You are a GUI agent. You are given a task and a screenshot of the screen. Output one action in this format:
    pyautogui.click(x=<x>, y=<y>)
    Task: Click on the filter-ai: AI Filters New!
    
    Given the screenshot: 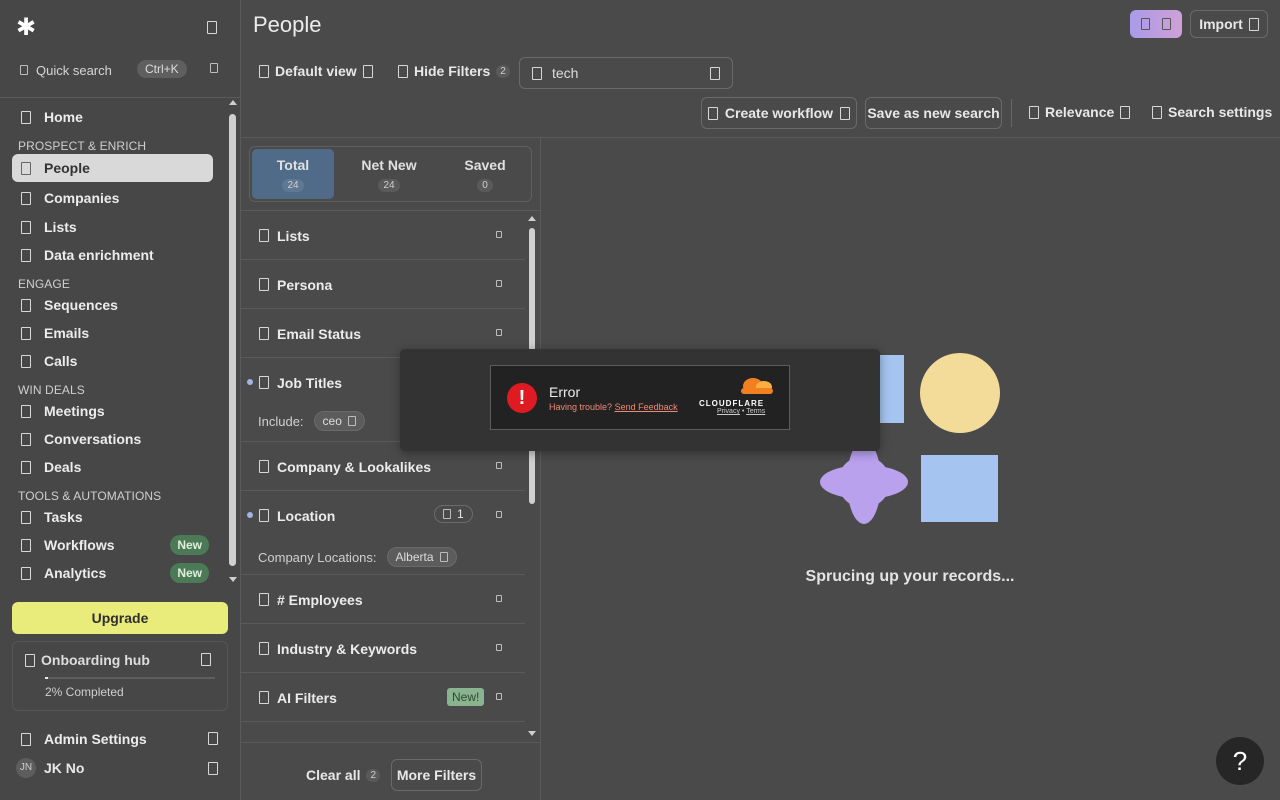 What is the action you would take?
    pyautogui.click(x=383, y=697)
    